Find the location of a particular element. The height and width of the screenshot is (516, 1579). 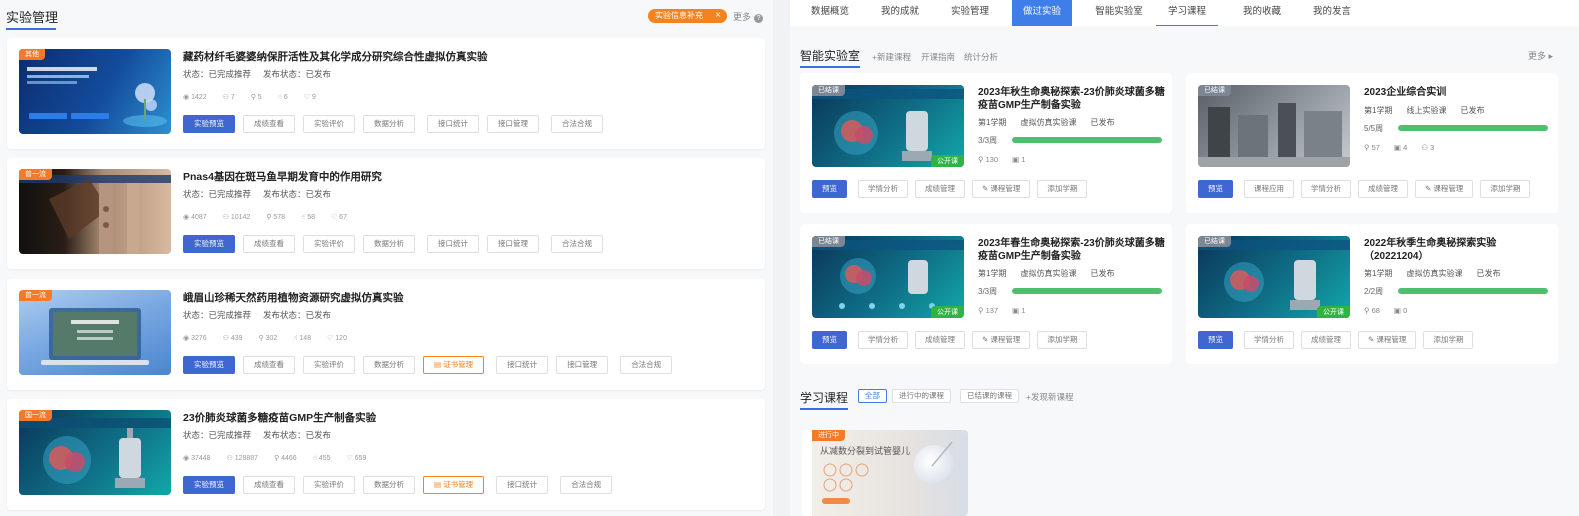

lab-more-link: 更多 ▸ is located at coordinates (1540, 55).